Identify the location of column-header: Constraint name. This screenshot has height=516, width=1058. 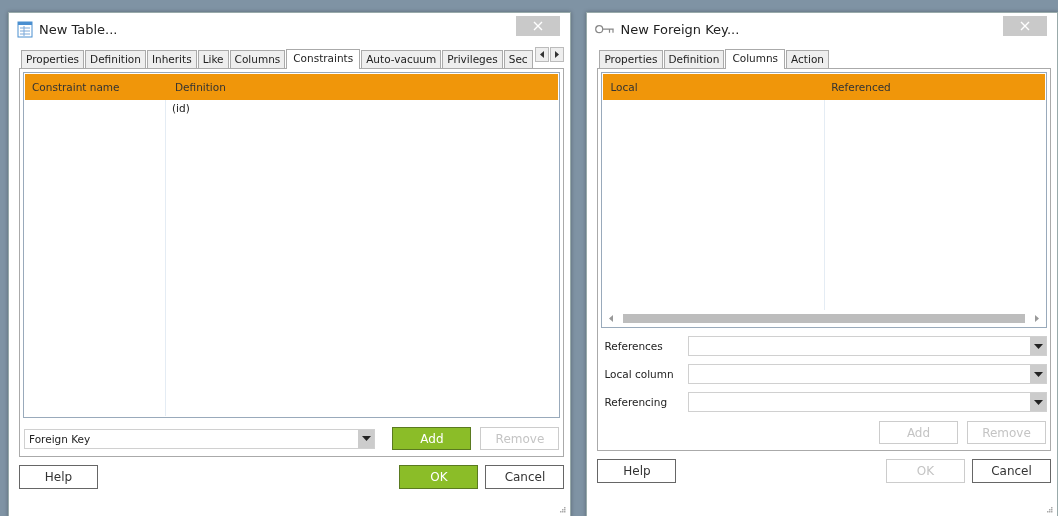
(96, 87).